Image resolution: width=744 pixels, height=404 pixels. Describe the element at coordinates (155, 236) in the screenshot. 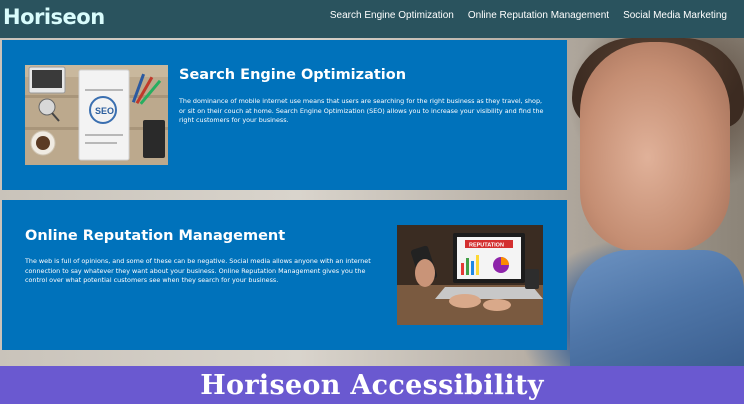

I see `reputation-heading: Online Reputation Management` at that location.